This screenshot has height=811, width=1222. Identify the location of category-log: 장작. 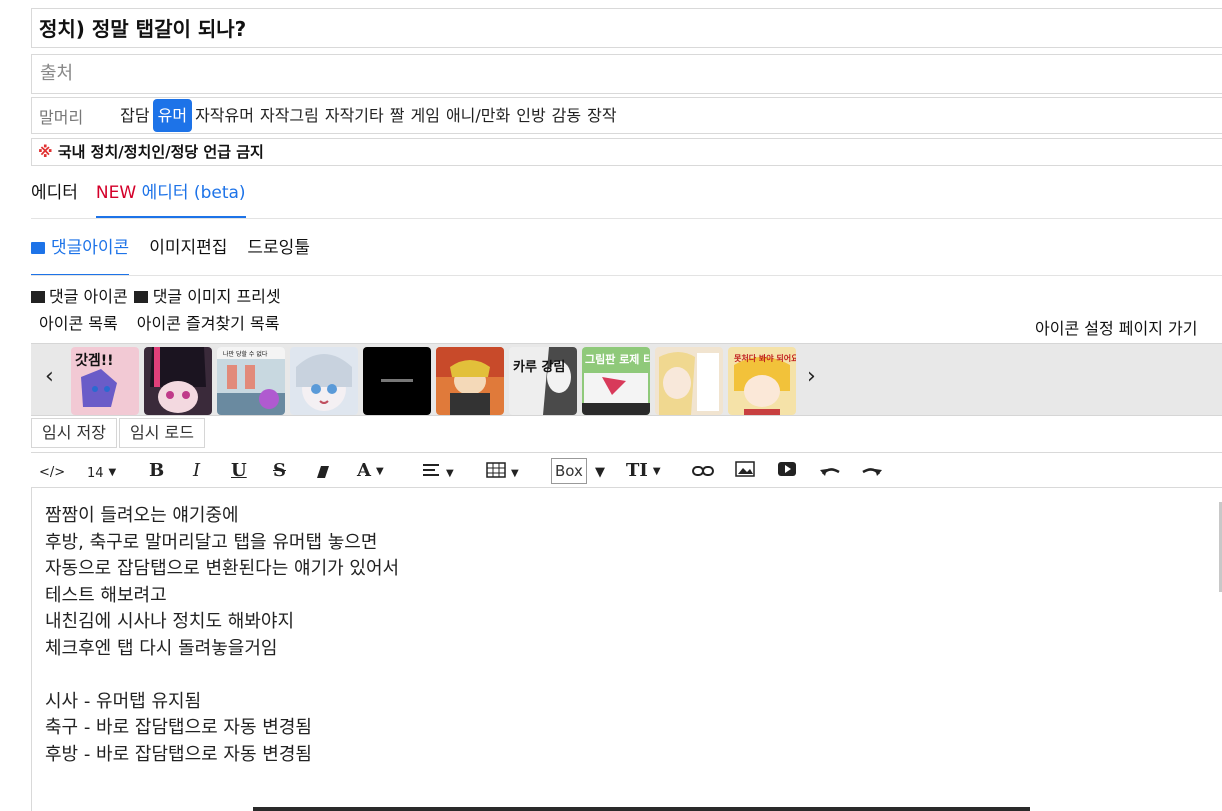
(601, 115).